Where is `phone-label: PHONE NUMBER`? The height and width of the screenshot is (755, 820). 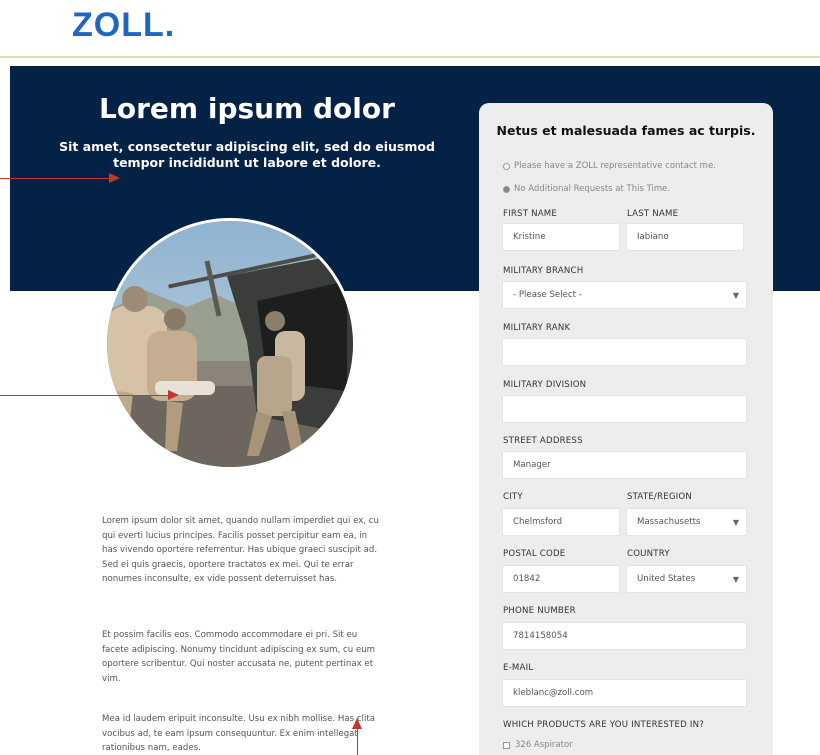 phone-label: PHONE NUMBER is located at coordinates (539, 611).